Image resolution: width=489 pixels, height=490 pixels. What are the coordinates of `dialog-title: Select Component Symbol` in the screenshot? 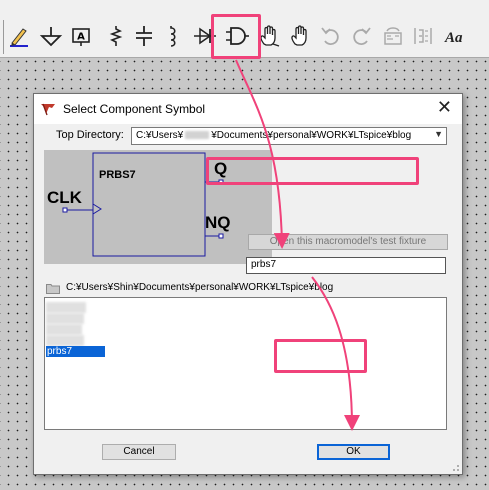 It's located at (134, 109).